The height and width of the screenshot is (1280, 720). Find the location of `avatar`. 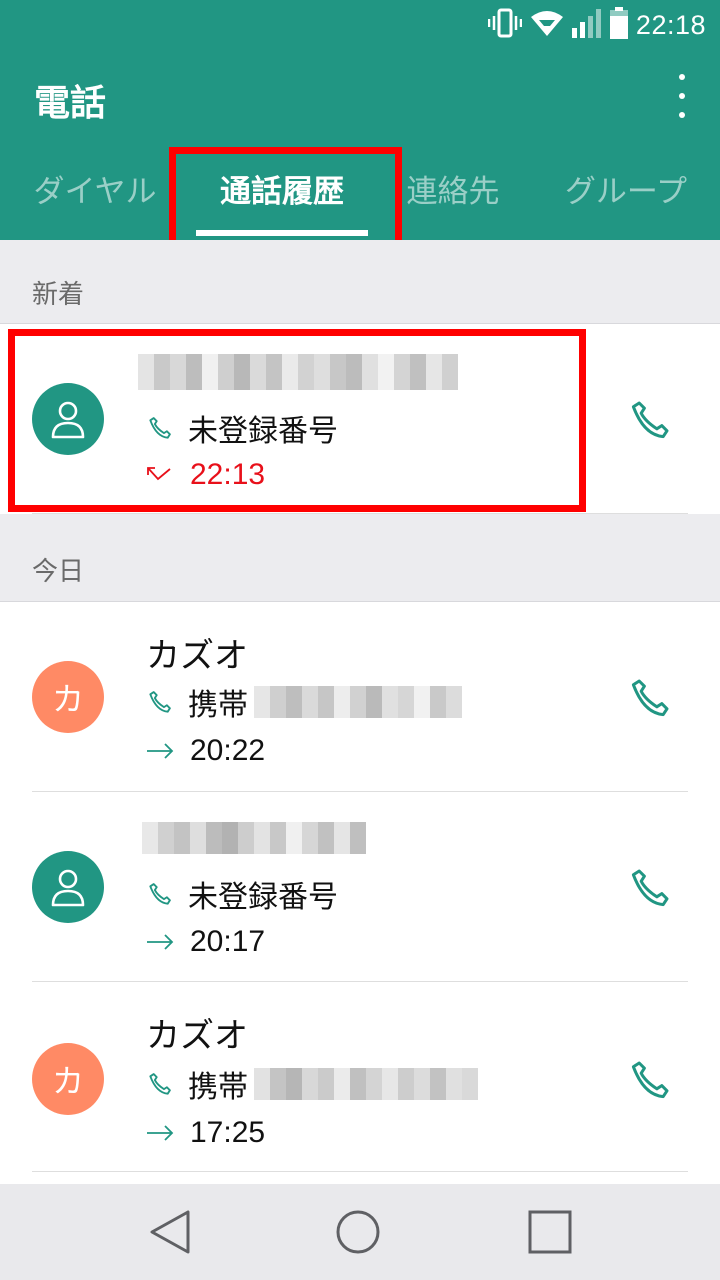

avatar is located at coordinates (68, 887).